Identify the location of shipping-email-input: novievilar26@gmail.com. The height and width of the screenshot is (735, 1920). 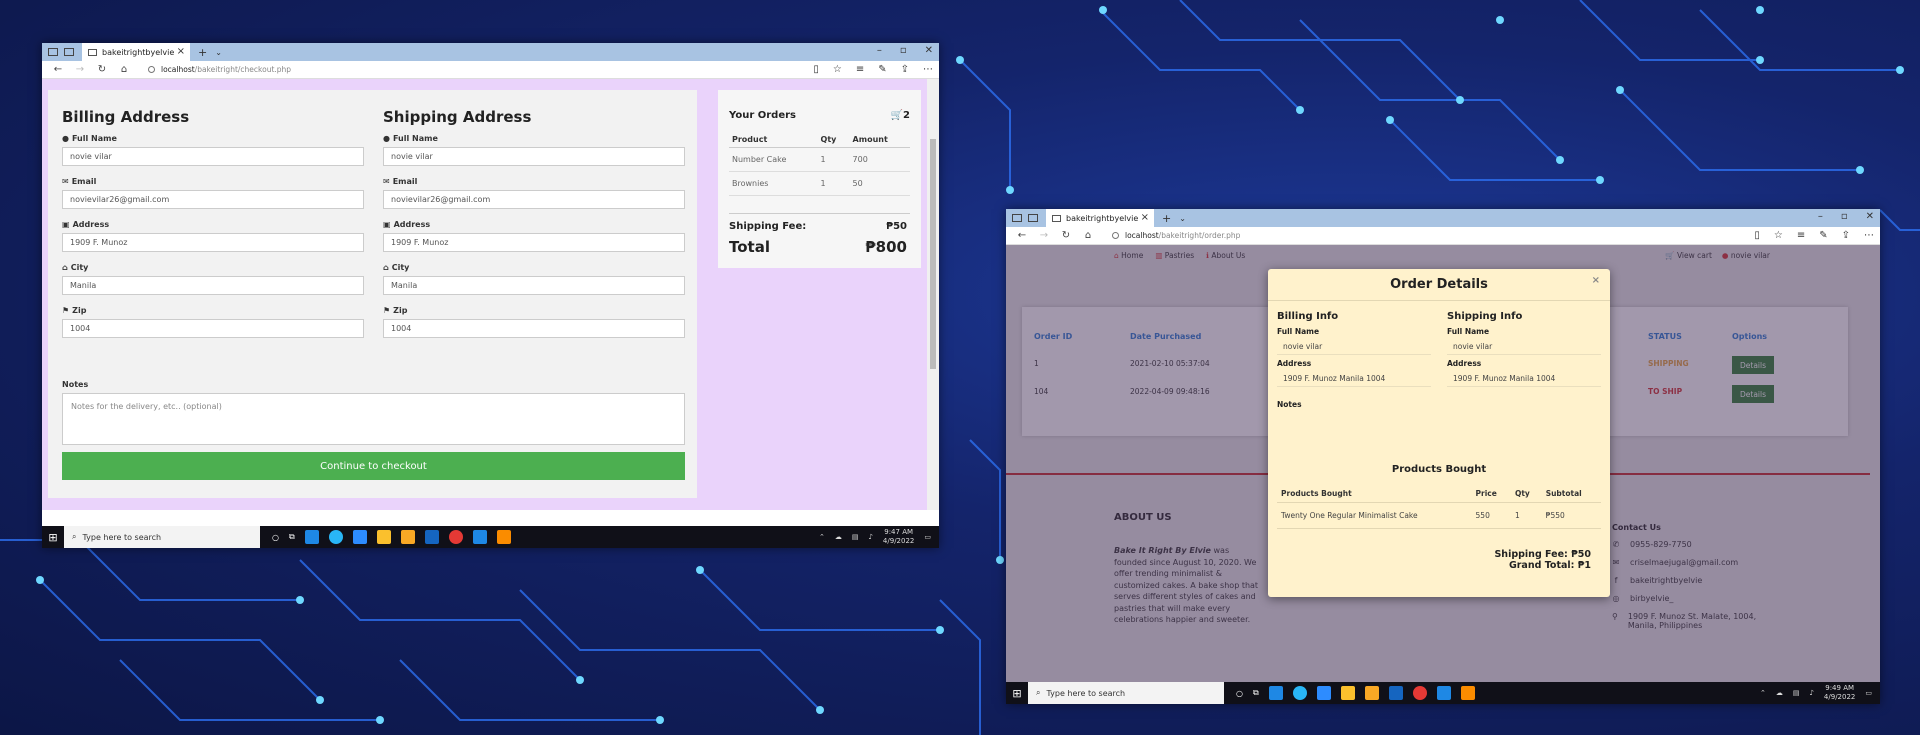
(534, 199).